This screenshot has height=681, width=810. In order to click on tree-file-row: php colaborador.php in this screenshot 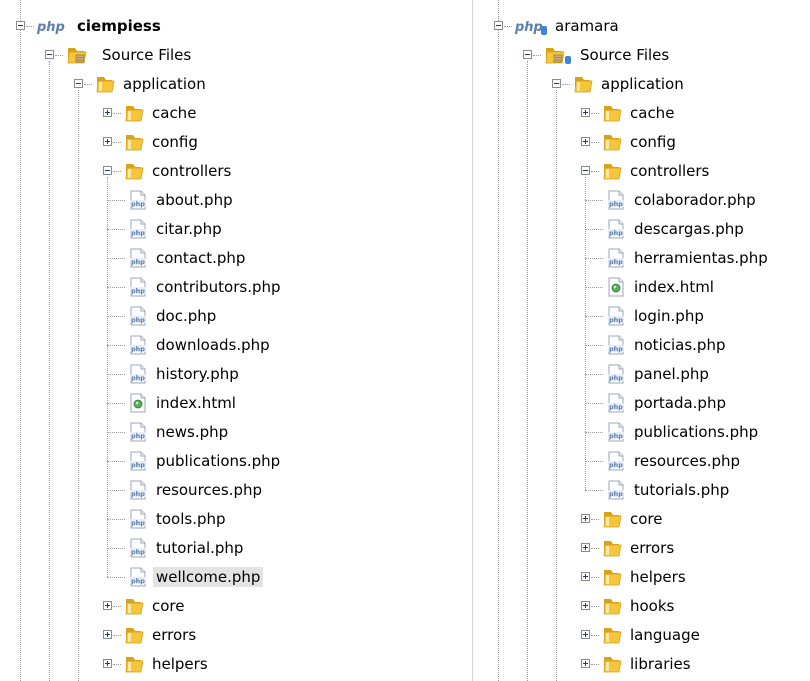, I will do `click(644, 200)`.